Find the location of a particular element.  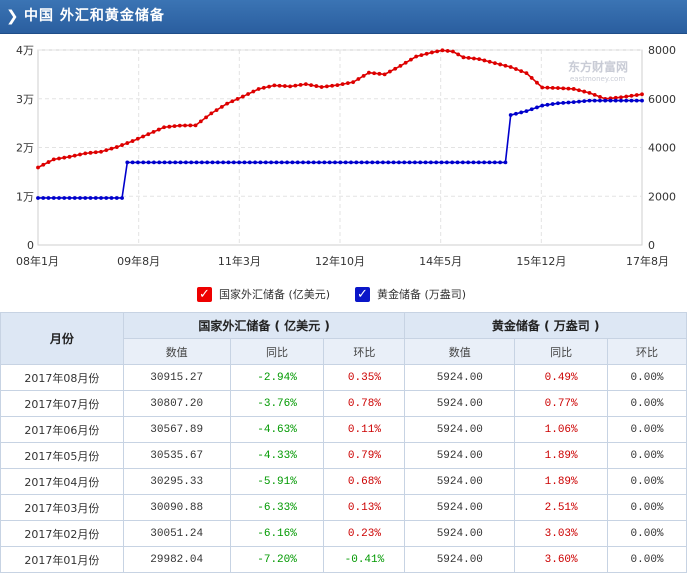

forex-value-cell: 30567.89 is located at coordinates (176, 429).